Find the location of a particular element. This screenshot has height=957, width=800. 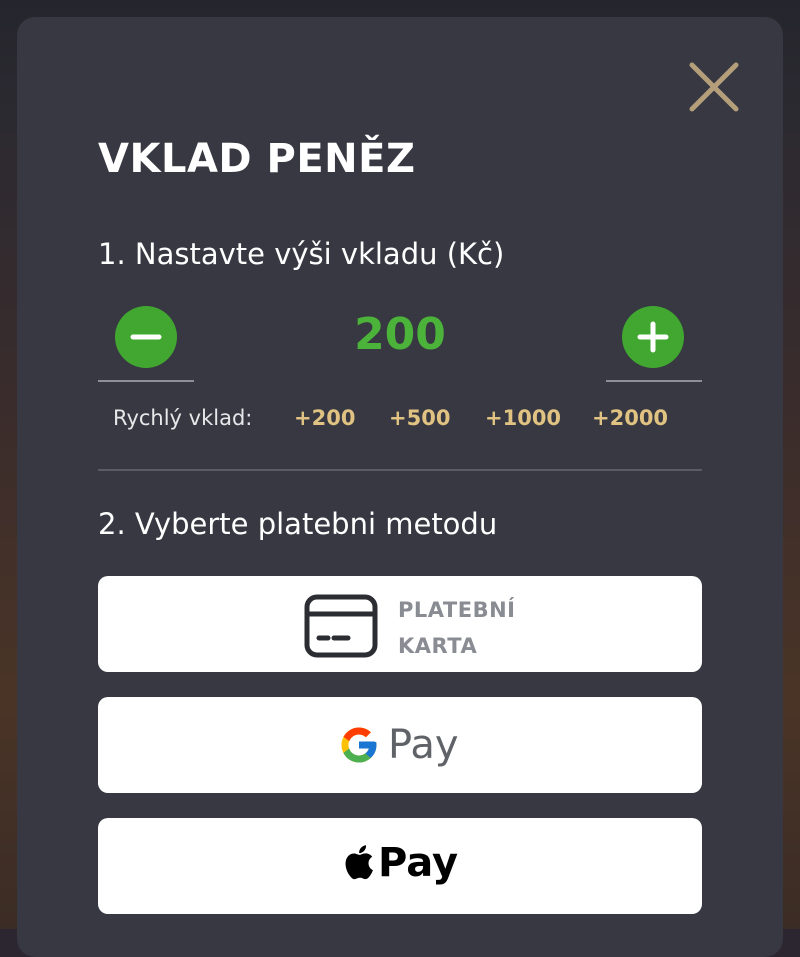

google-pay-label: Pay is located at coordinates (423, 745).